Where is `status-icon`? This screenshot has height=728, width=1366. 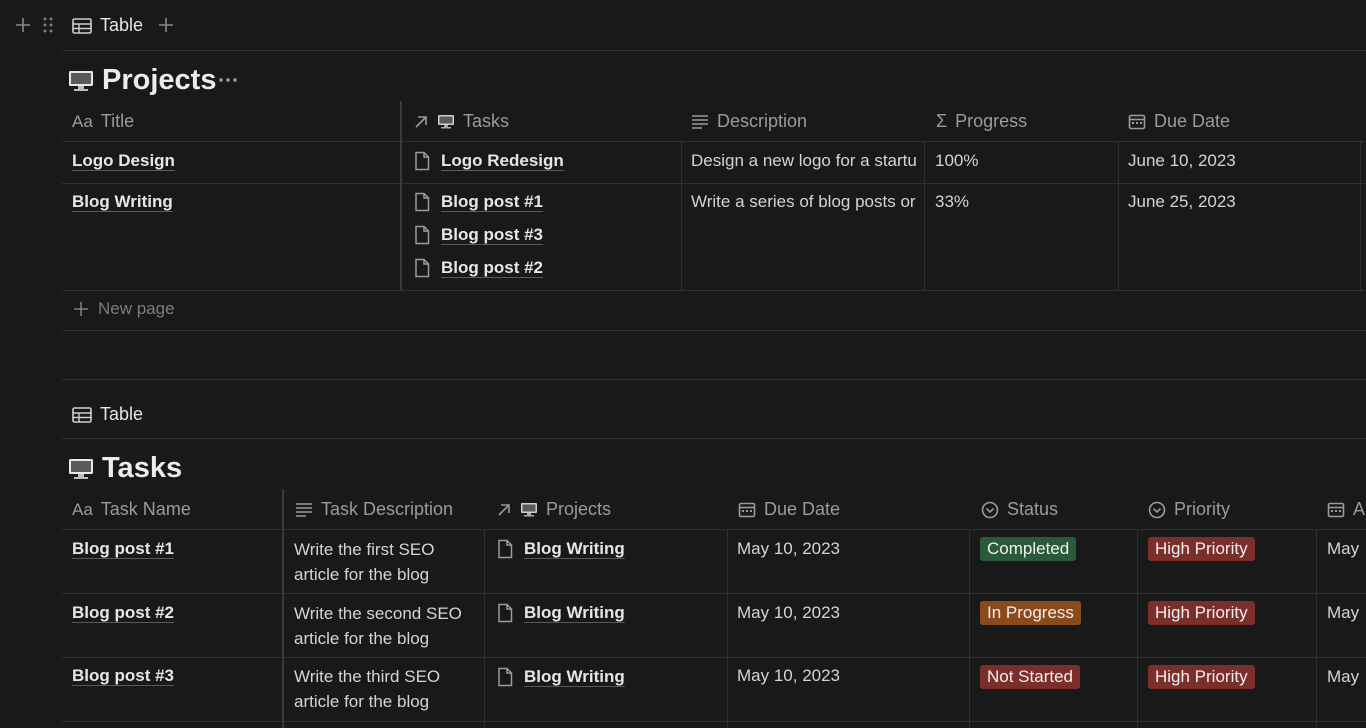
status-icon is located at coordinates (990, 509).